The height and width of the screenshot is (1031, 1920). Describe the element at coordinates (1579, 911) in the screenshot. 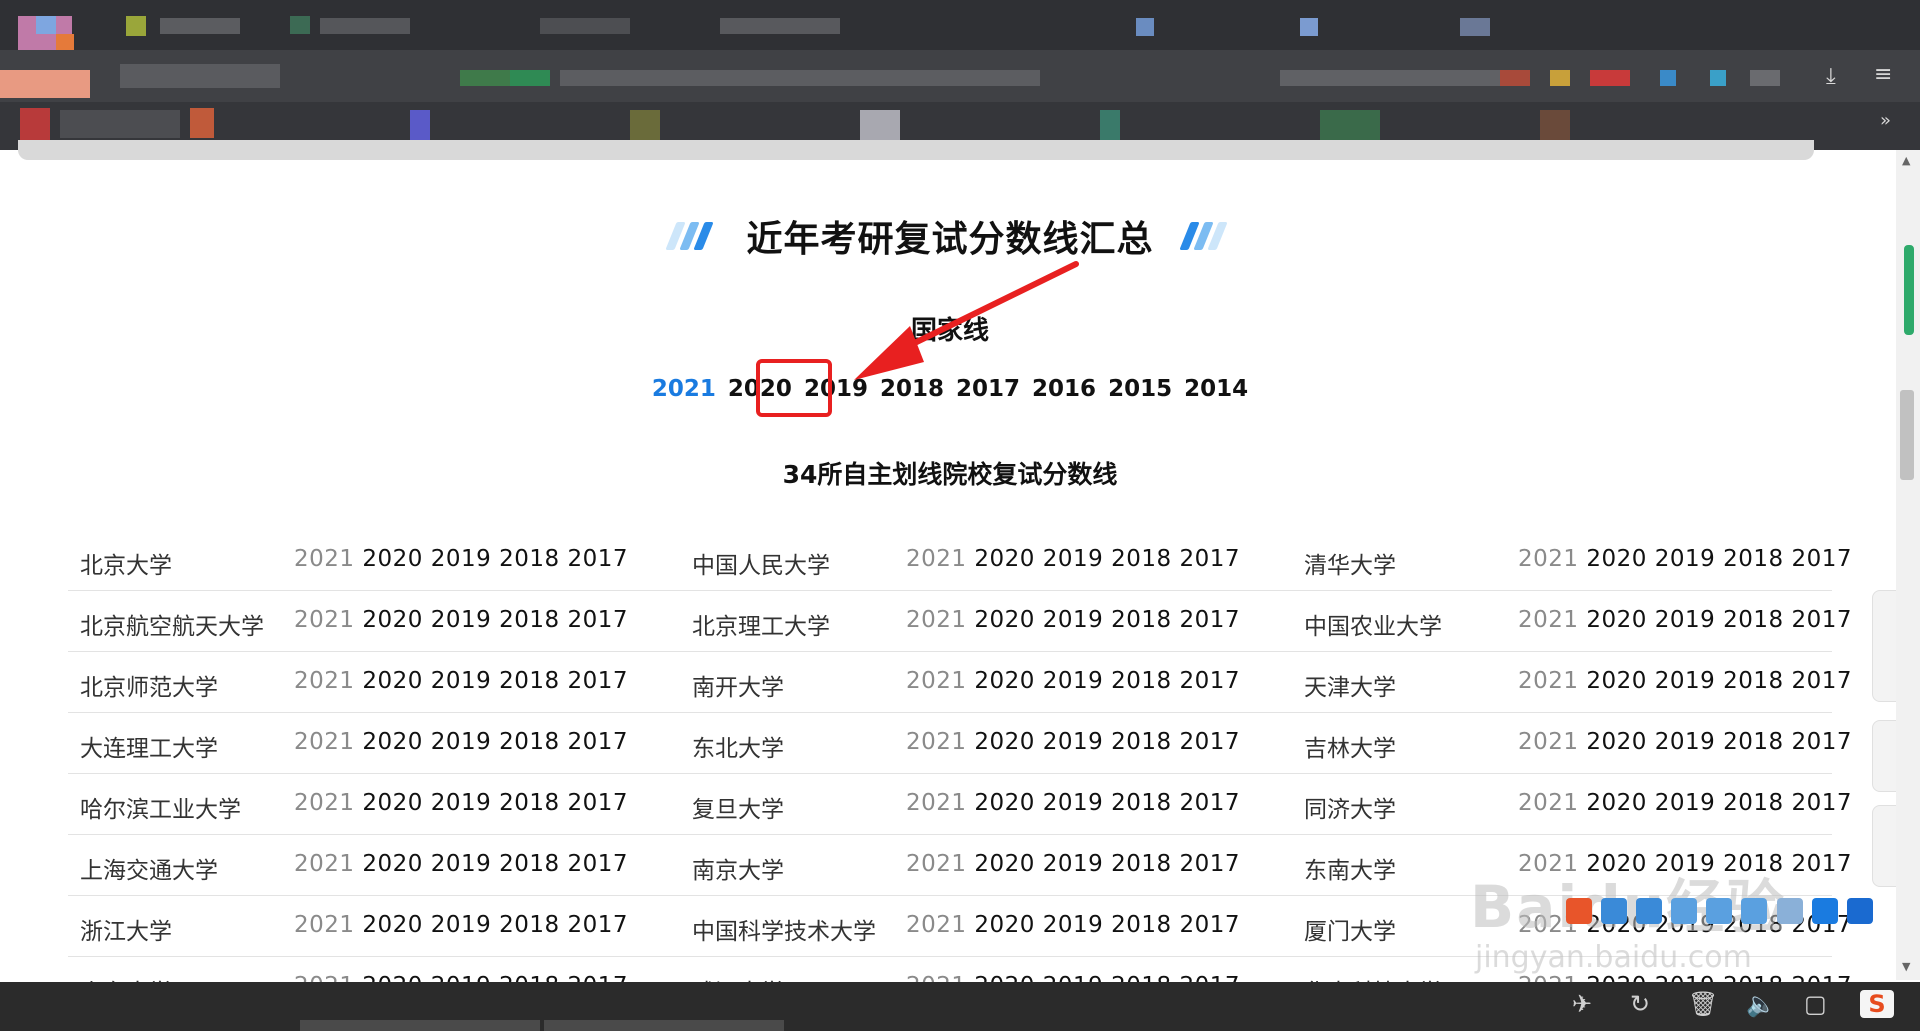

I see `sogou-icon` at that location.